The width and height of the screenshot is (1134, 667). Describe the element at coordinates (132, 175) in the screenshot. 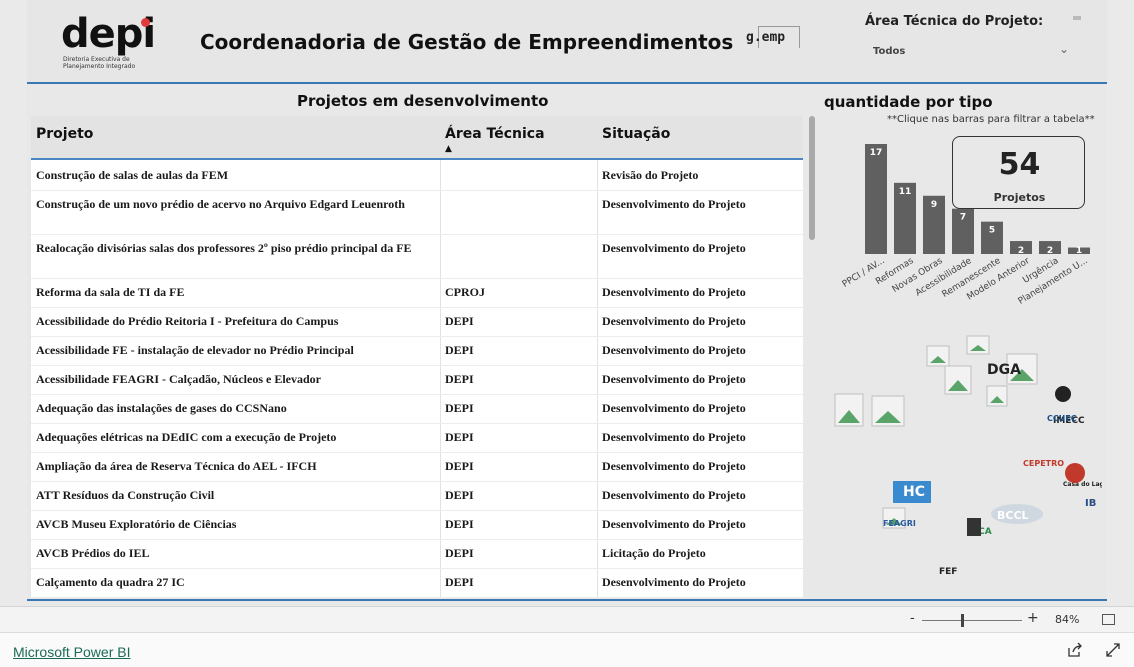

I see `cell-projeto: Construção de salas de aulas da FEM` at that location.